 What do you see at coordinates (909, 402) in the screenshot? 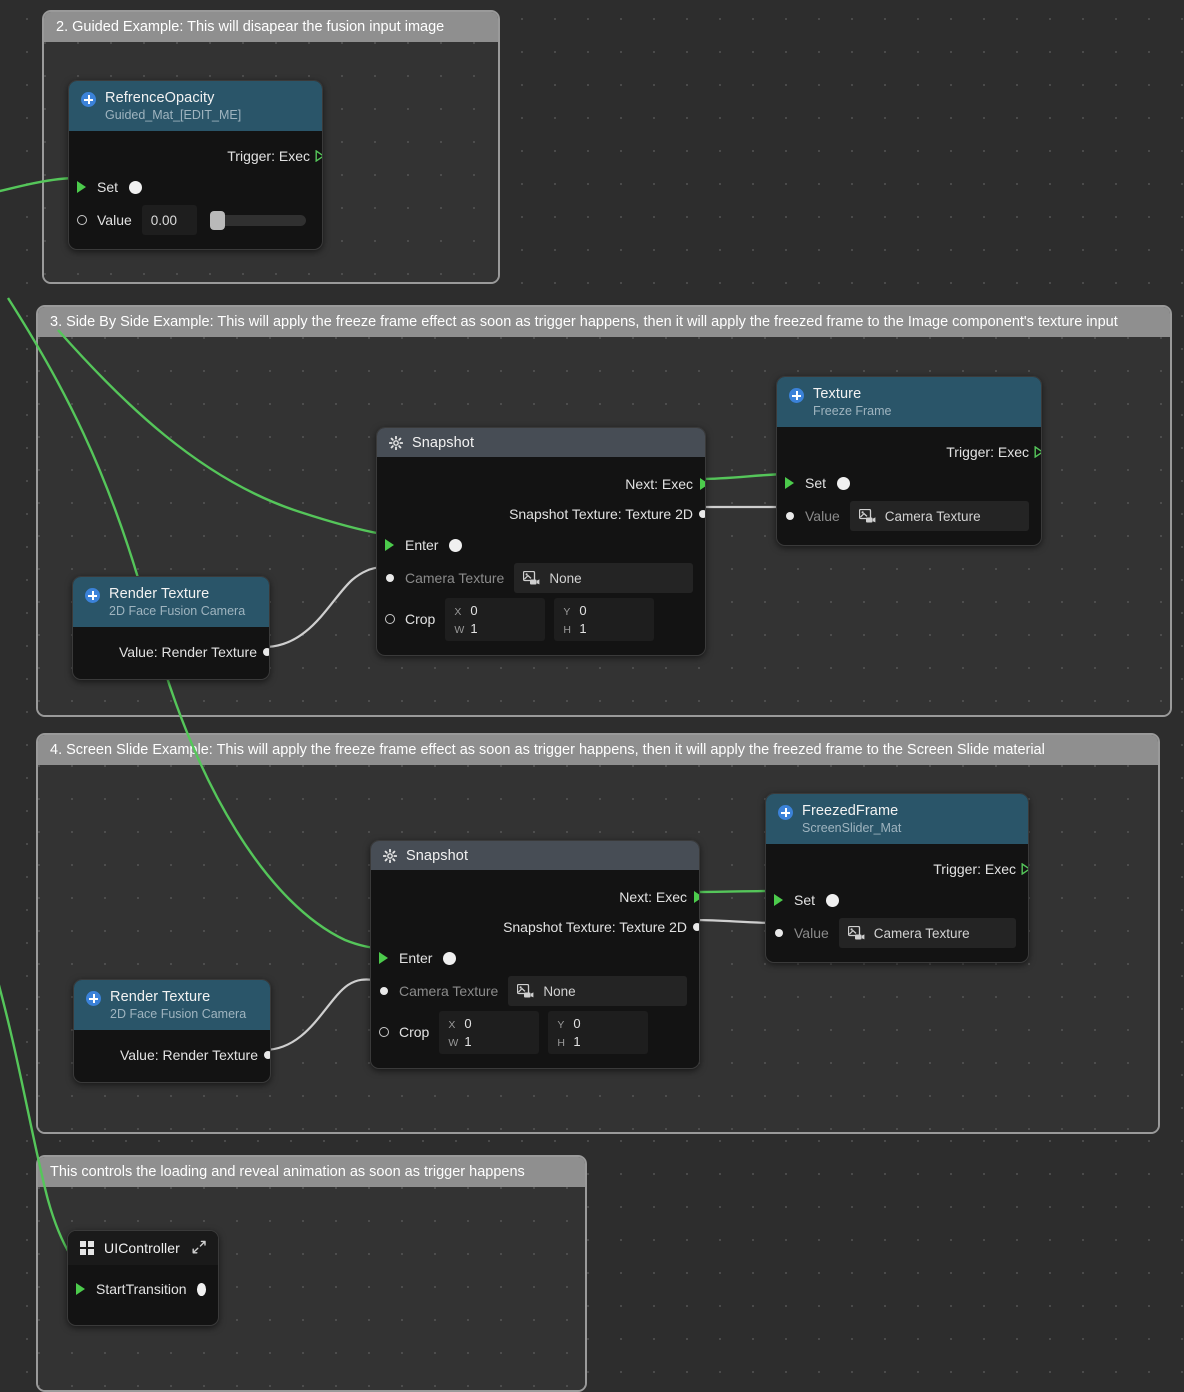
I see `node-header: Texture Freeze Frame` at bounding box center [909, 402].